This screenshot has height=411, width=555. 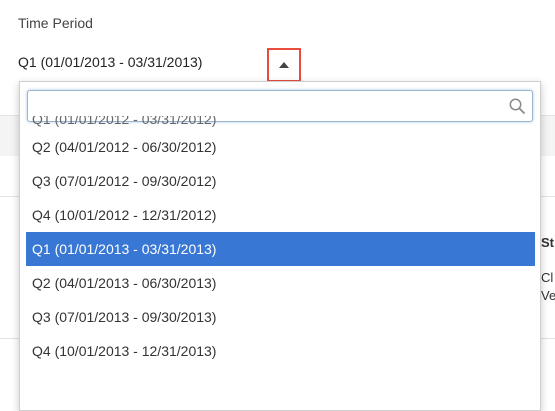 What do you see at coordinates (517, 106) in the screenshot?
I see `search-icon` at bounding box center [517, 106].